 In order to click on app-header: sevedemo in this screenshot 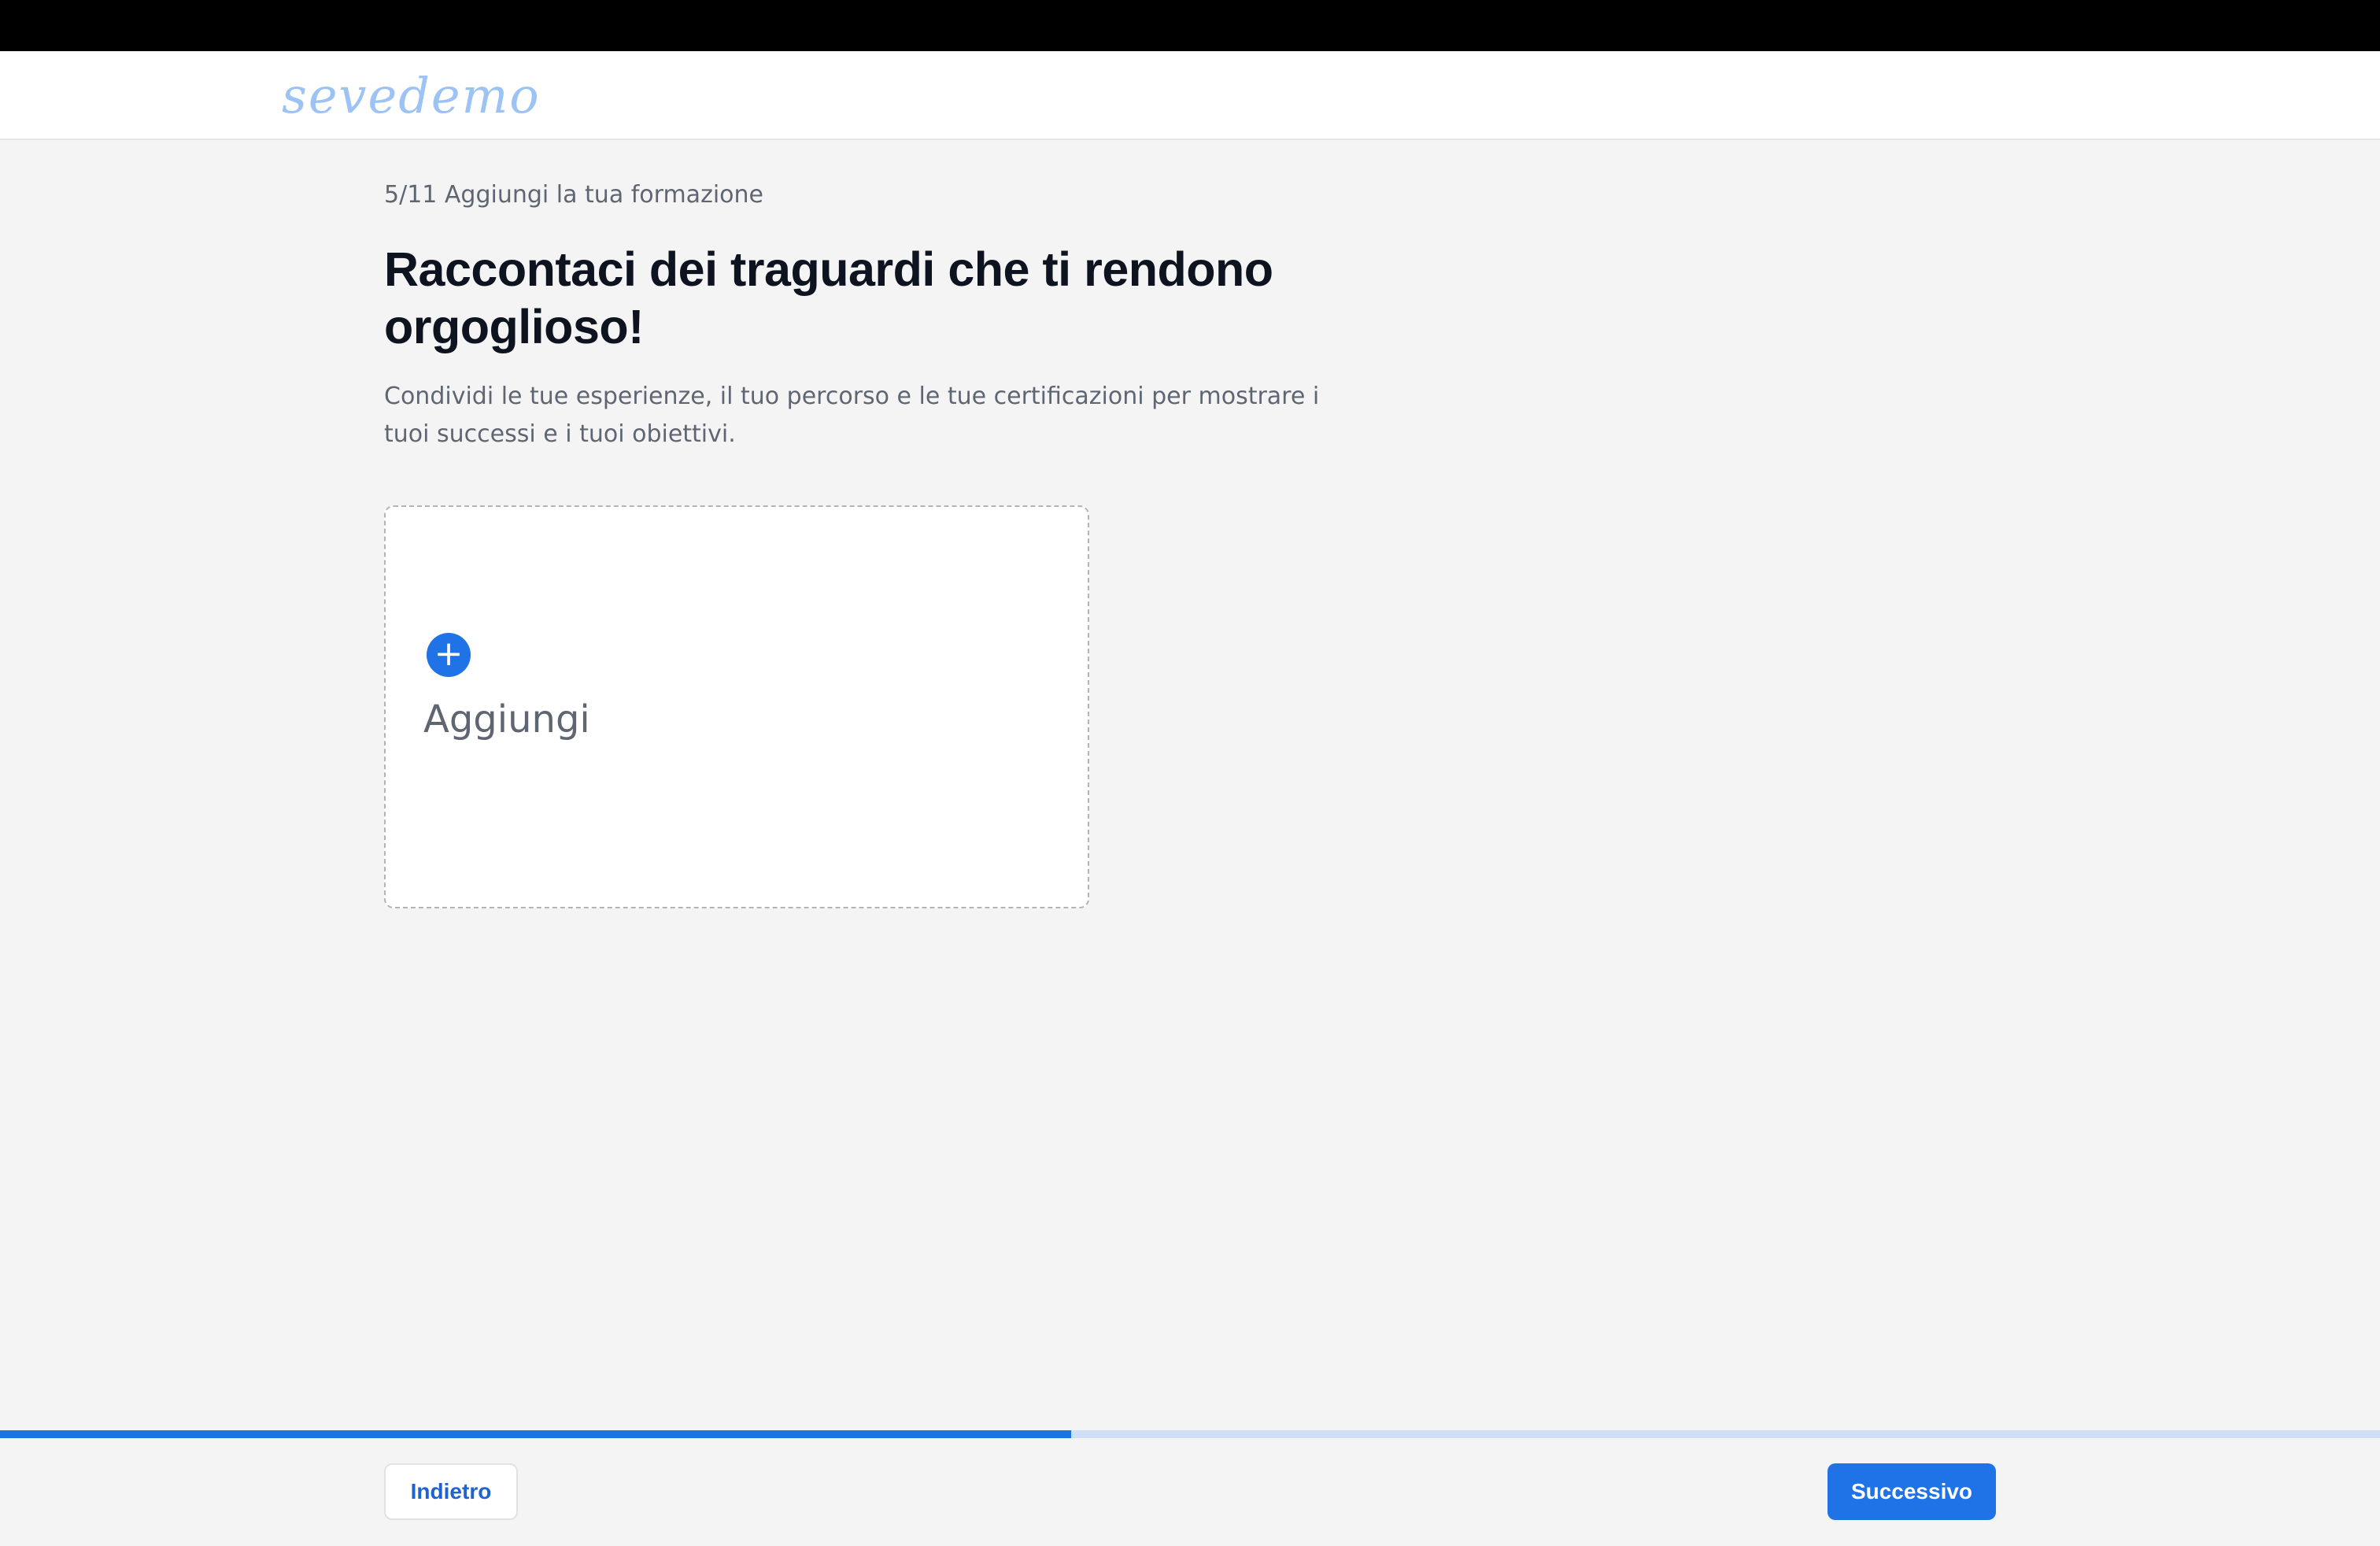, I will do `click(1190, 96)`.